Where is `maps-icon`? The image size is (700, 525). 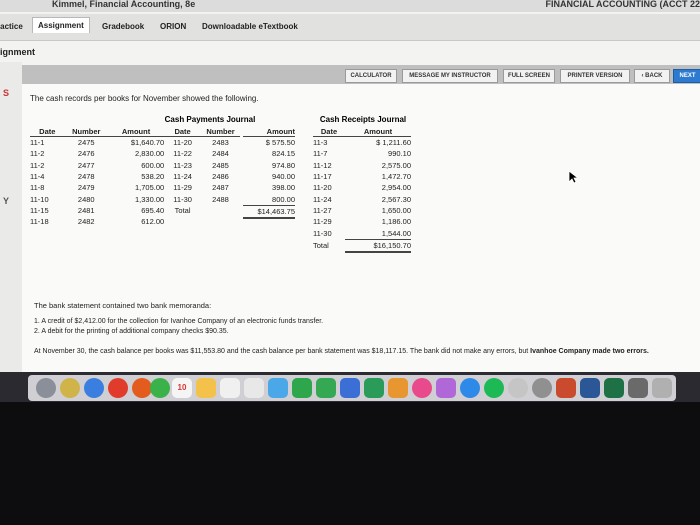
maps-icon is located at coordinates (278, 388).